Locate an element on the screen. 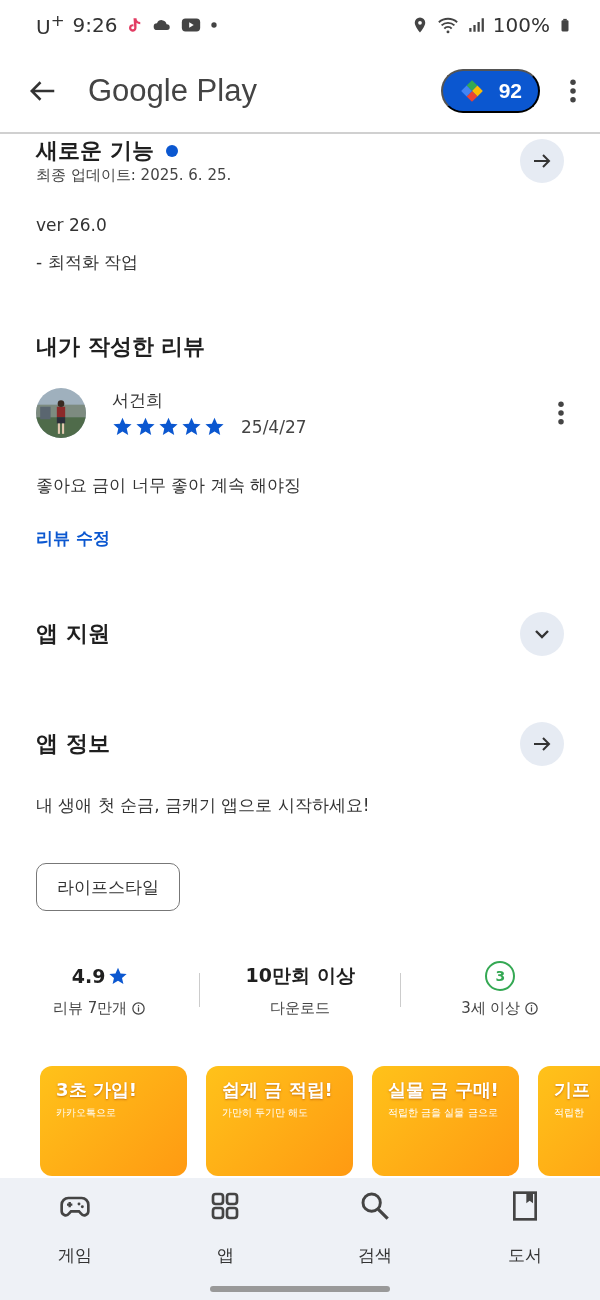 This screenshot has width=600, height=1300. category-chip: 라이프스타일 is located at coordinates (108, 887).